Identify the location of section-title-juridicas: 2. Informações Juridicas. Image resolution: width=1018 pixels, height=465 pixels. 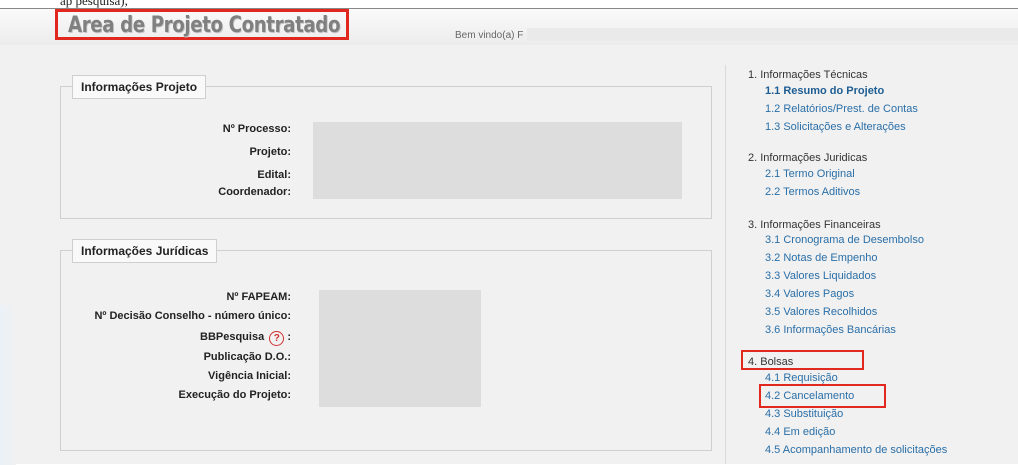
(808, 158).